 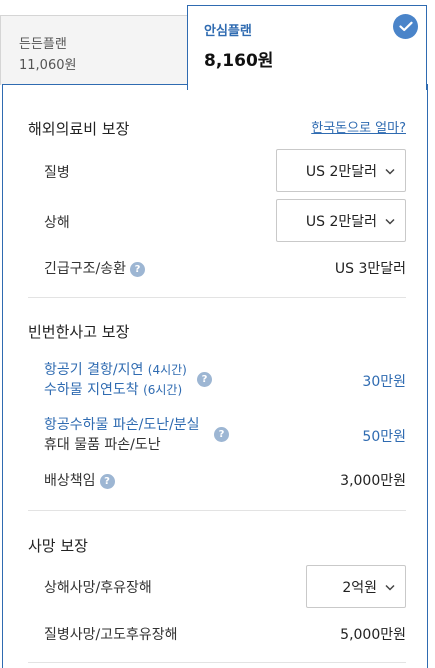 I want to click on flight-delay-label: 항공기 결항/지연 (4시간) 수하물 지연도착 (6시간), so click(x=115, y=380).